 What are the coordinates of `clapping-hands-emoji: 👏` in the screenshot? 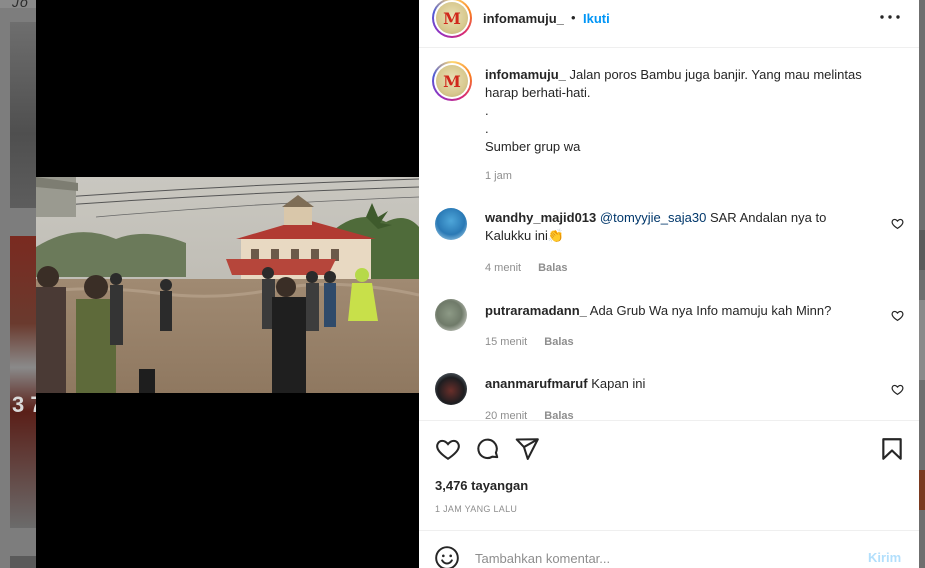 It's located at (556, 235).